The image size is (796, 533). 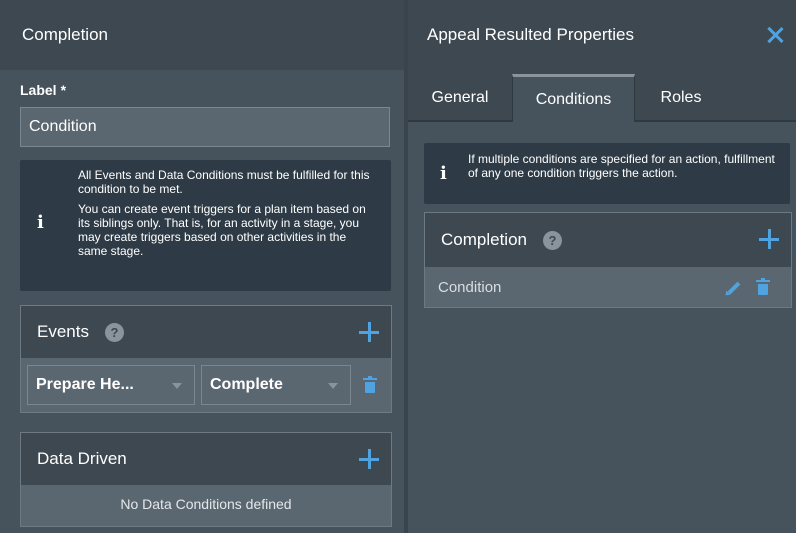 I want to click on label-input, so click(x=205, y=127).